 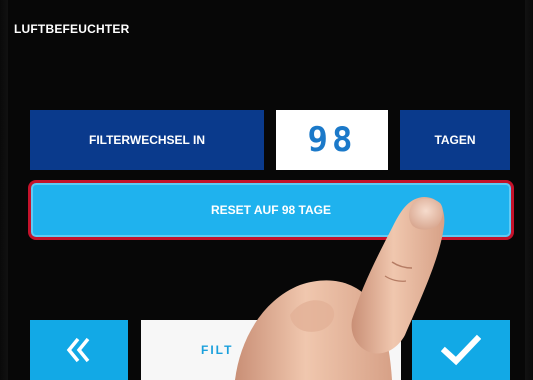 I want to click on double-chevron-left-icon, so click(x=79, y=350).